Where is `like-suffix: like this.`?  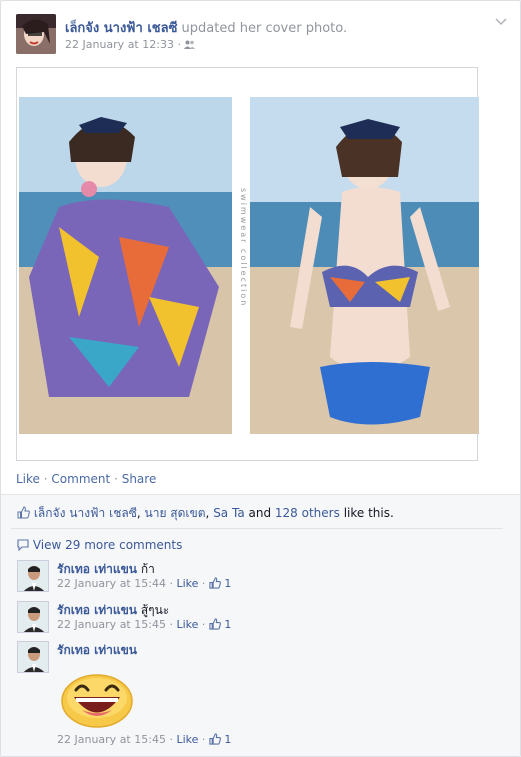
like-suffix: like this. is located at coordinates (368, 513).